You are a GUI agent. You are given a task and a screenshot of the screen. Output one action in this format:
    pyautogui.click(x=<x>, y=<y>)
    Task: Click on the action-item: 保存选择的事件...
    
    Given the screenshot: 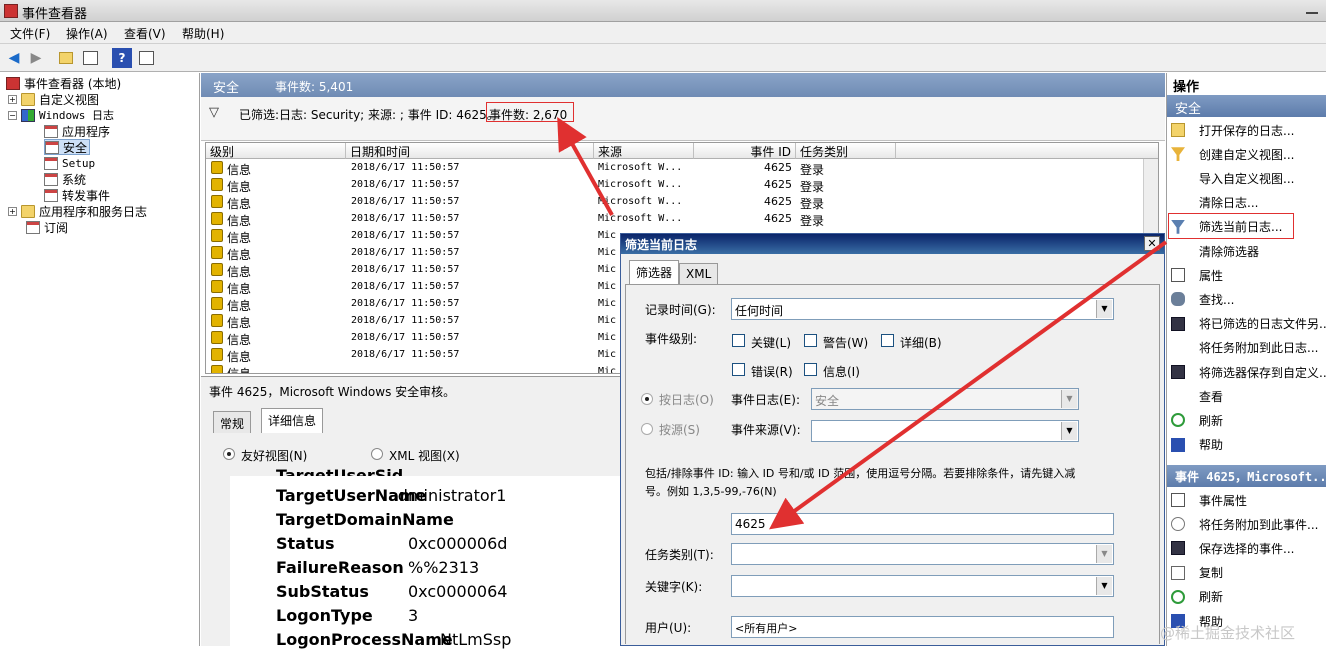 What is the action you would take?
    pyautogui.click(x=1248, y=548)
    